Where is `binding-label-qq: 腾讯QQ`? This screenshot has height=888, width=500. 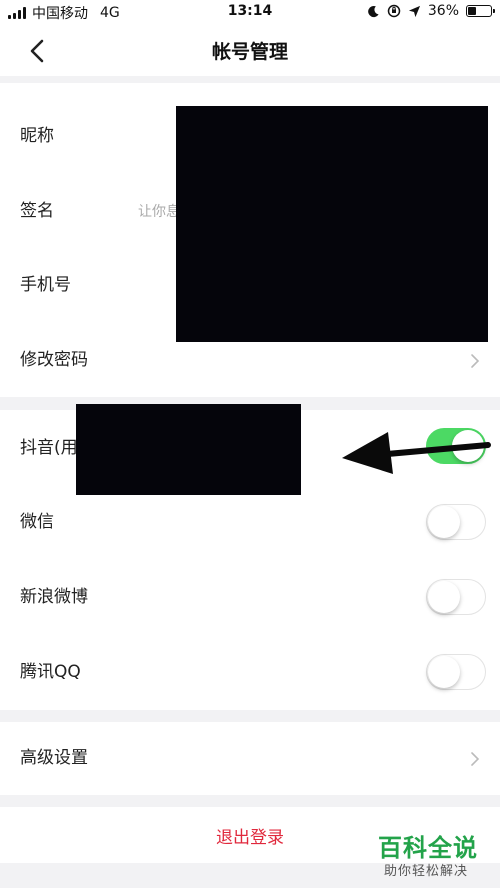 binding-label-qq: 腾讯QQ is located at coordinates (50, 672).